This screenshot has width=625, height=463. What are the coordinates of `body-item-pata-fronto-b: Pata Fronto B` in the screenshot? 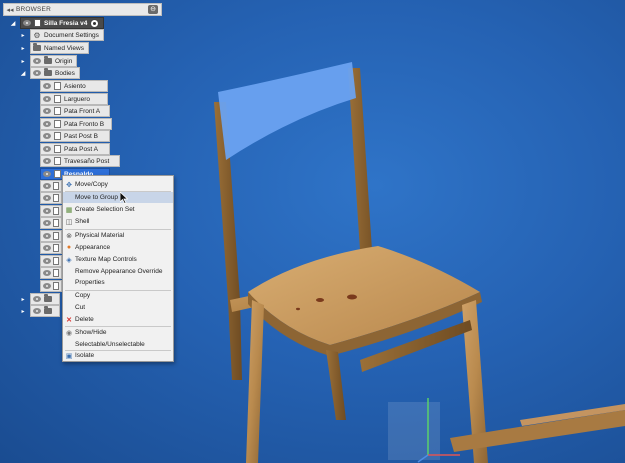 It's located at (76, 124).